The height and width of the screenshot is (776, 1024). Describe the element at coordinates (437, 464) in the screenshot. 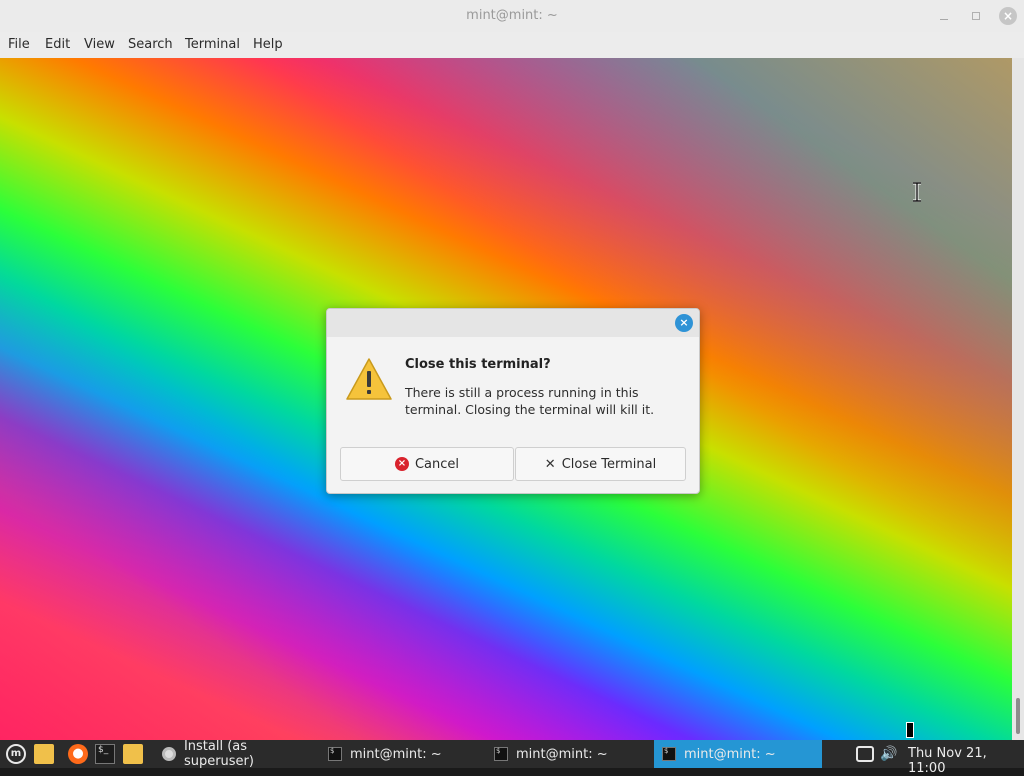

I see `cancel-label: Cancel` at that location.